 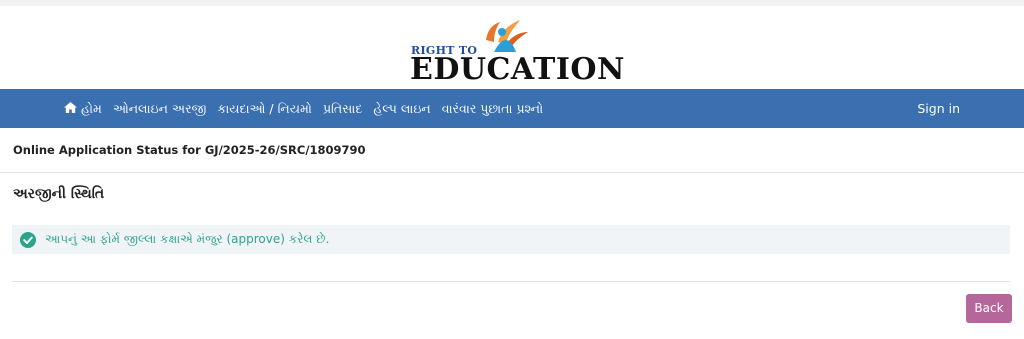 What do you see at coordinates (160, 109) in the screenshot?
I see `nav-item-online-application: ઓનલાઇન અરજી` at bounding box center [160, 109].